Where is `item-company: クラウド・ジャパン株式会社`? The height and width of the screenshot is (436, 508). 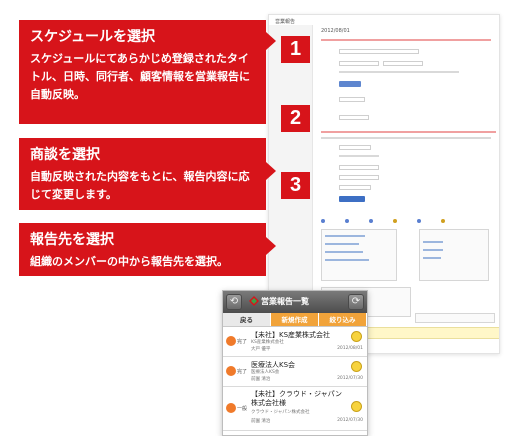
item-company: クラウド・ジャパン株式会社 is located at coordinates (280, 412).